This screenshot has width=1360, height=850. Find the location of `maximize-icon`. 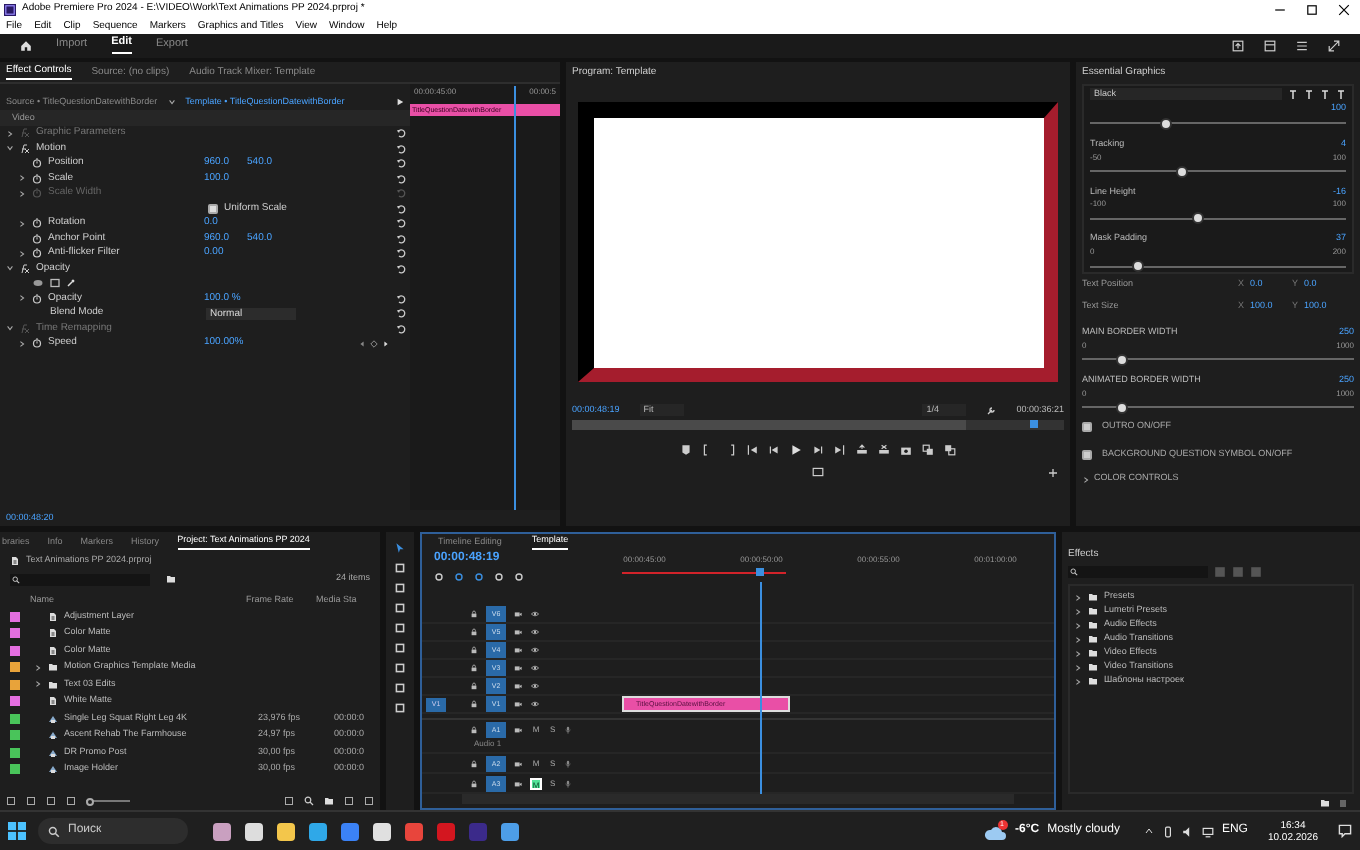

maximize-icon is located at coordinates (1312, 9).